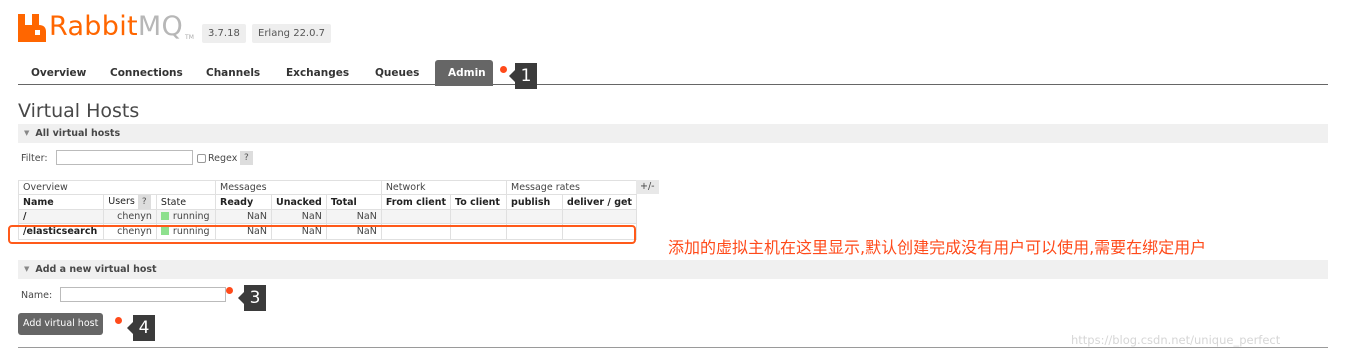  What do you see at coordinates (79, 111) in the screenshot?
I see `page-title: Virtual Hosts` at bounding box center [79, 111].